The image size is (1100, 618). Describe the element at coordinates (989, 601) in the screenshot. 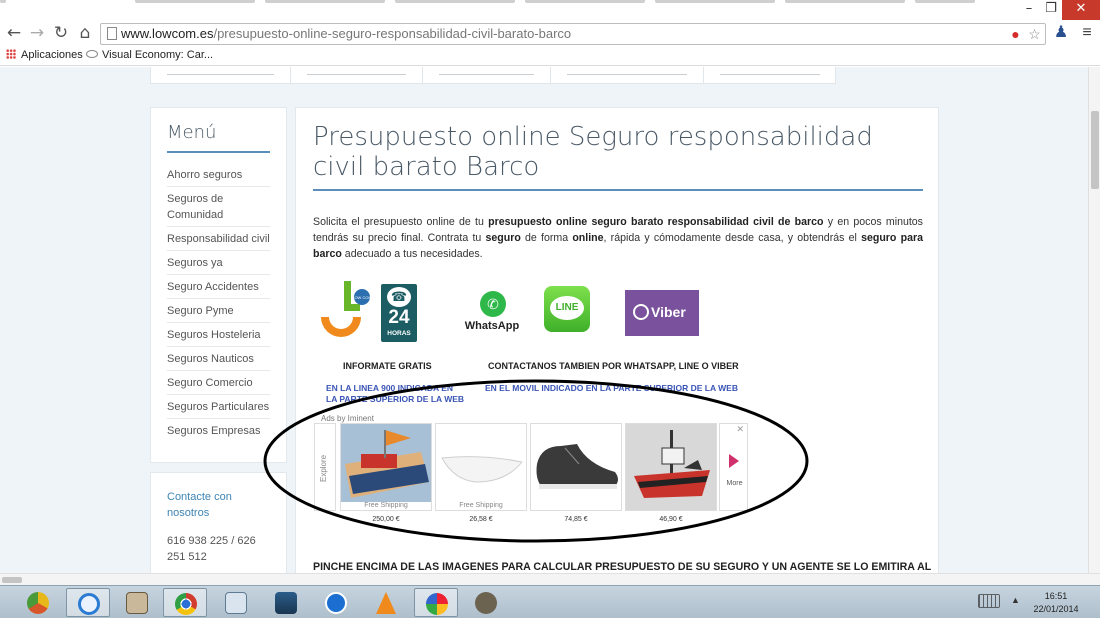

I see `keyboard-icon` at that location.